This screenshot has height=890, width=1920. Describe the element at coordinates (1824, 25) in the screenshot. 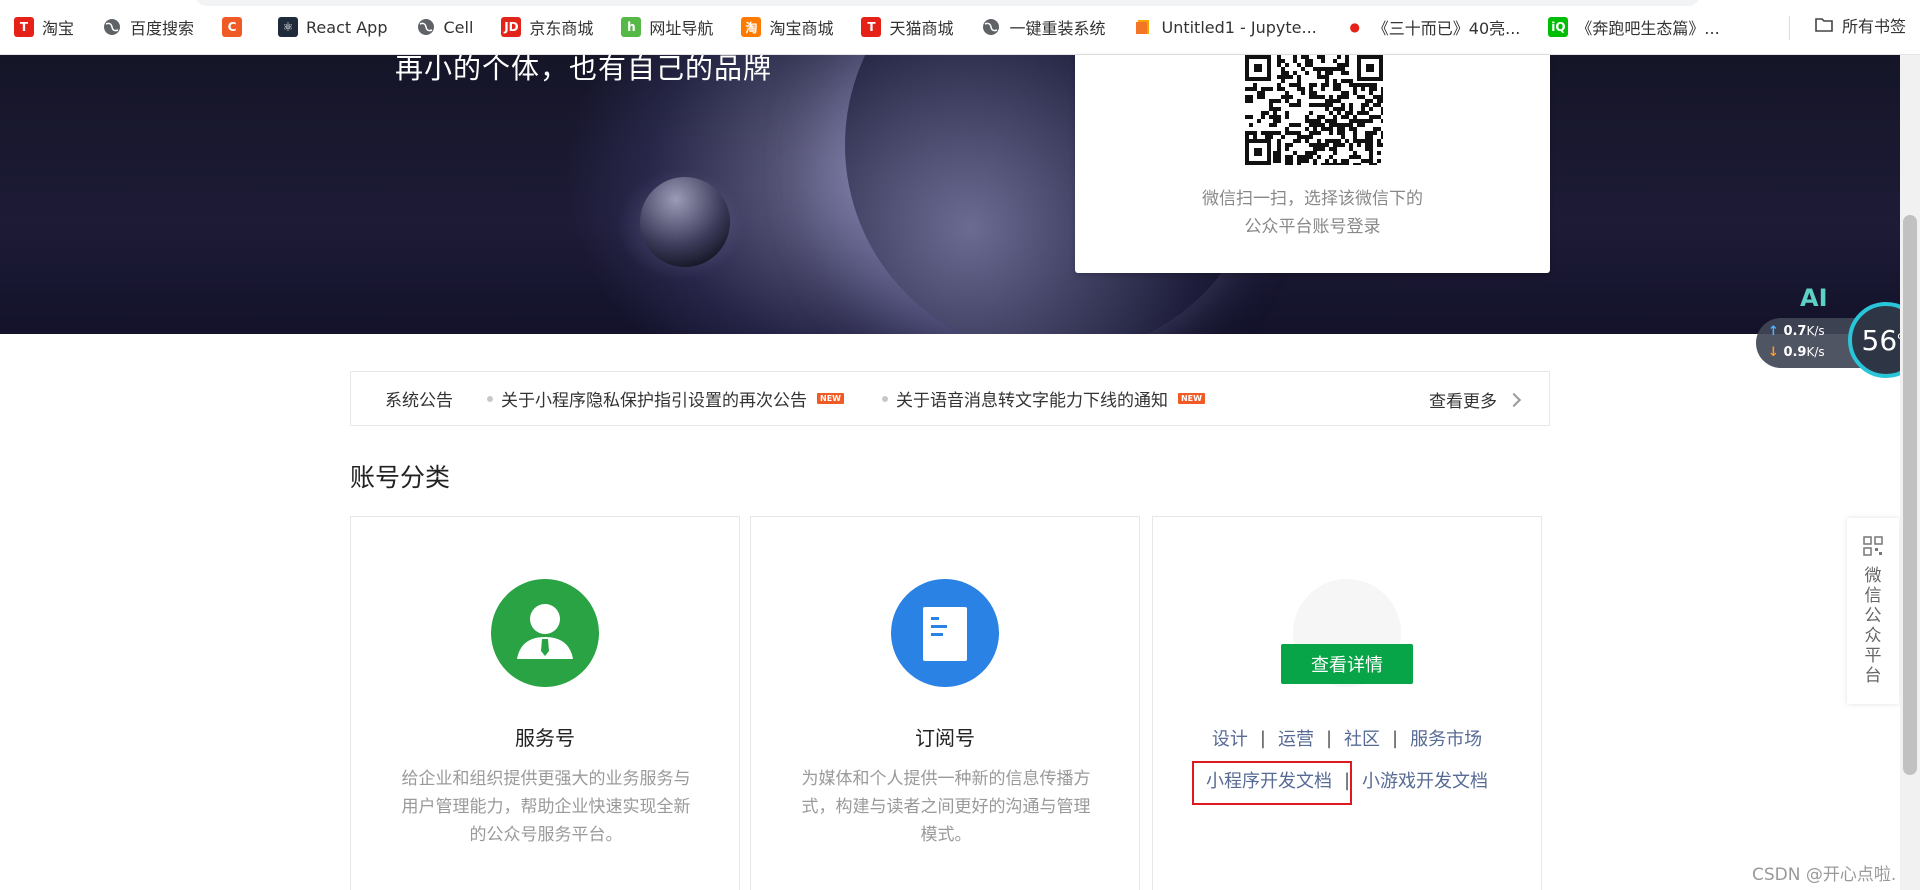

I see `folder-icon` at that location.